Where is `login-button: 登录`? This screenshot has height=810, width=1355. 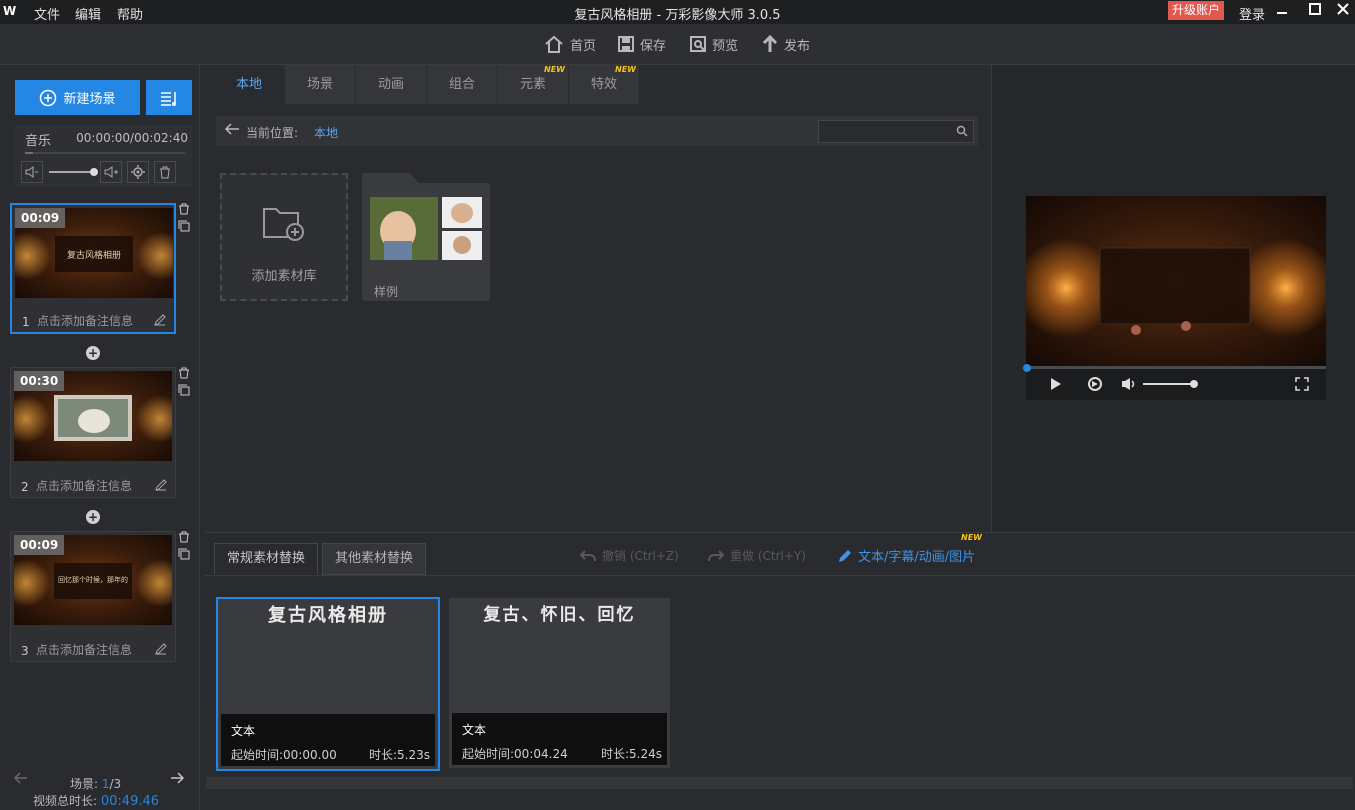
login-button: 登录 is located at coordinates (1252, 13).